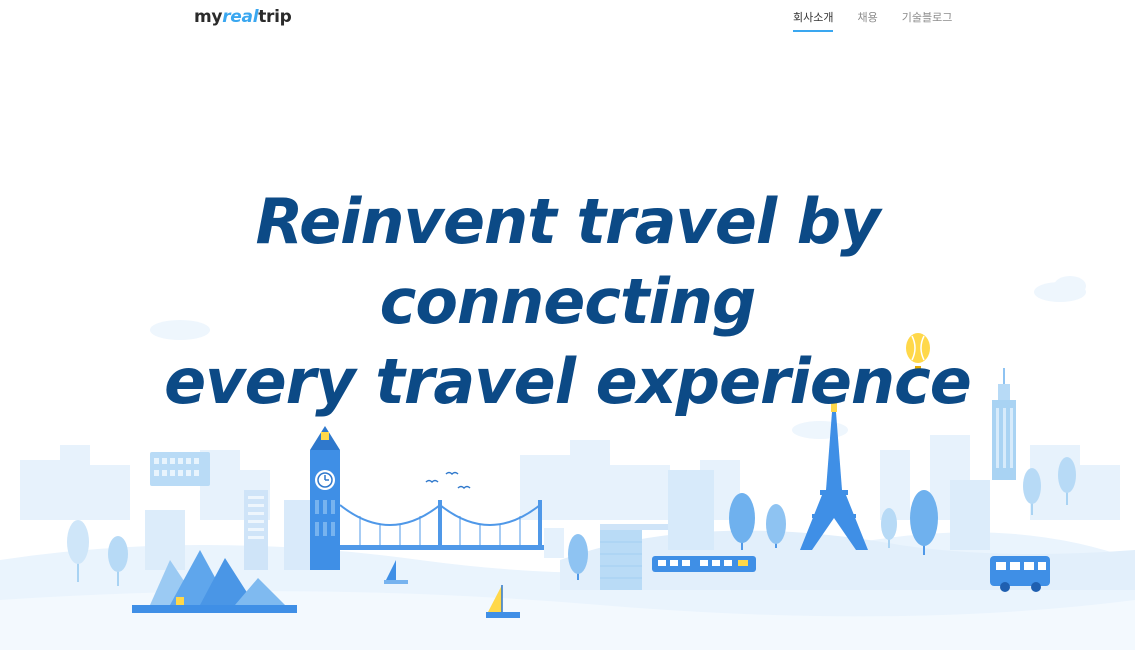 This screenshot has height=650, width=1135. What do you see at coordinates (240, 17) in the screenshot?
I see `logo-accent: real` at bounding box center [240, 17].